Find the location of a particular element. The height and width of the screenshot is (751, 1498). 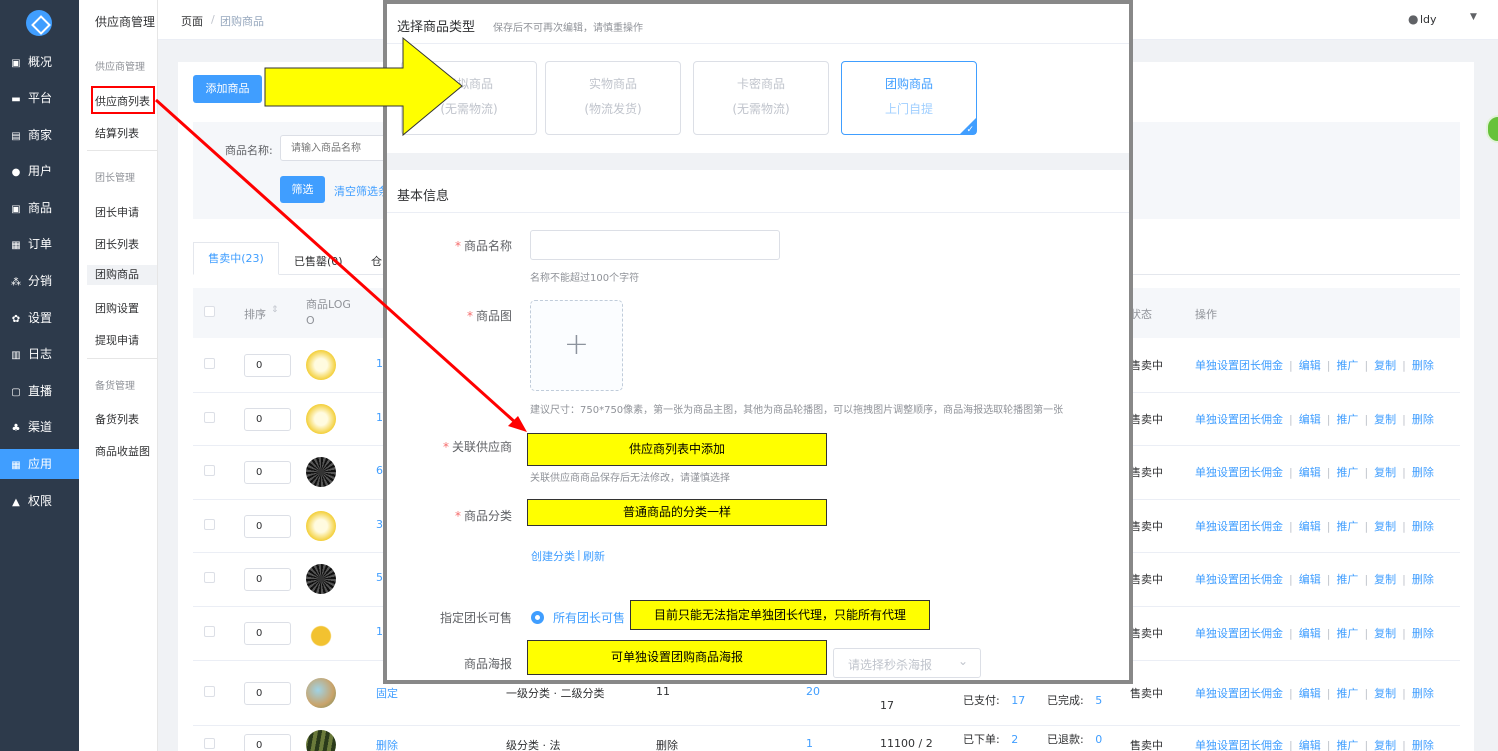

goods-name-link: 6 is located at coordinates (379, 470).